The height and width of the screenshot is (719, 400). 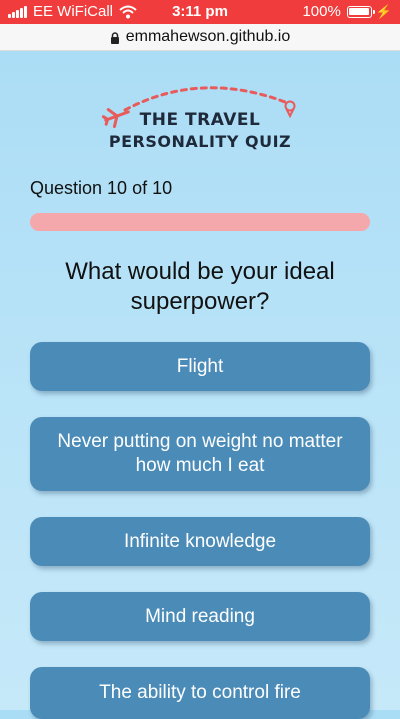 What do you see at coordinates (101, 188) in the screenshot?
I see `question-counter: Question 10 of 10` at bounding box center [101, 188].